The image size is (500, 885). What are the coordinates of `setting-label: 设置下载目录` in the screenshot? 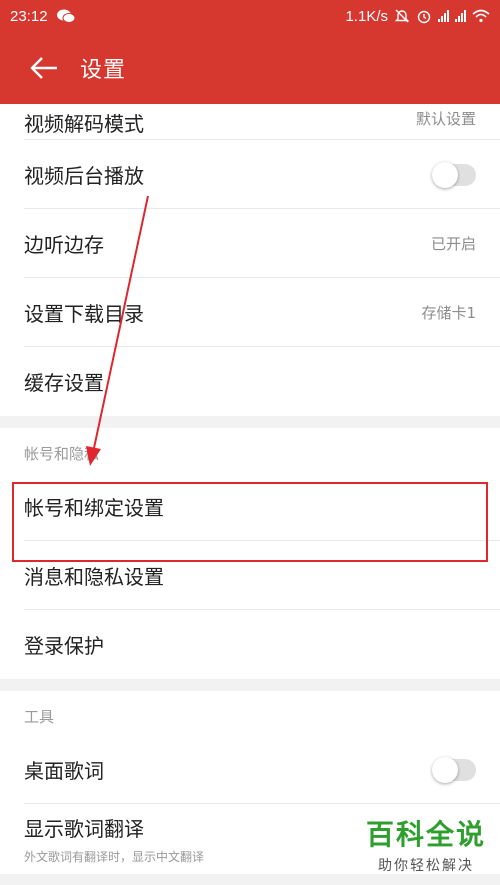 It's located at (84, 314).